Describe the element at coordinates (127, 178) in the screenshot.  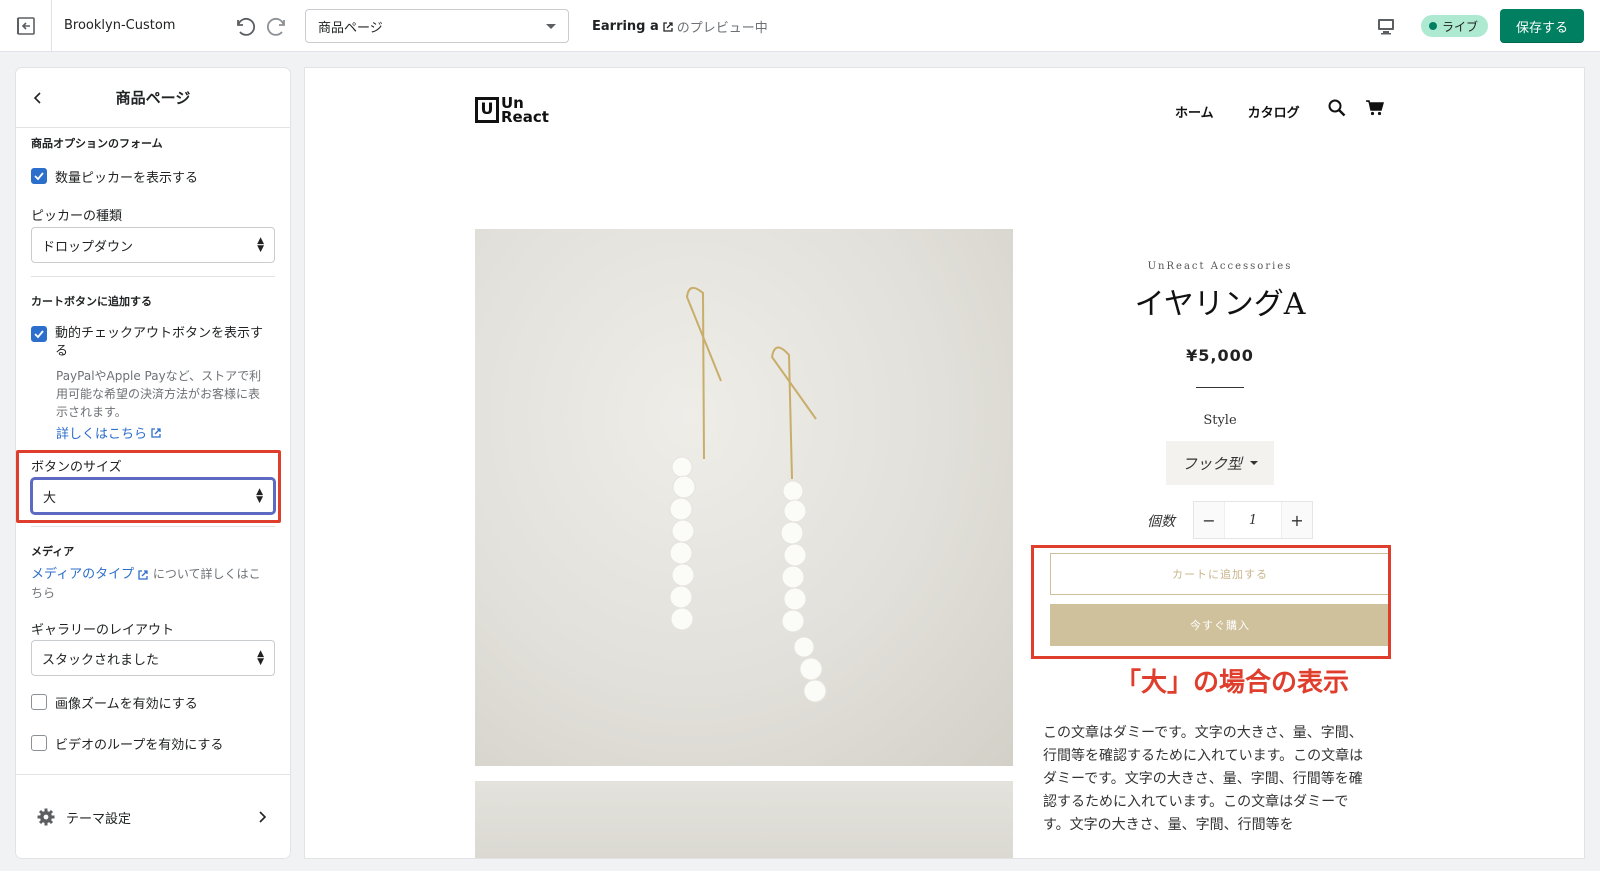
I see `show-qty-picker-label: 数量ピッカーを表示する` at that location.